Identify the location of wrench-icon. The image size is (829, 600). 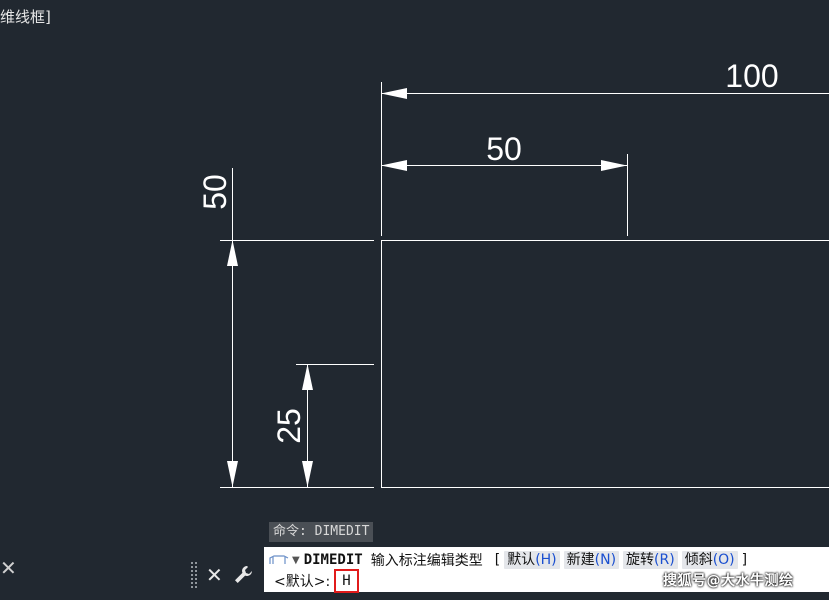
(244, 577).